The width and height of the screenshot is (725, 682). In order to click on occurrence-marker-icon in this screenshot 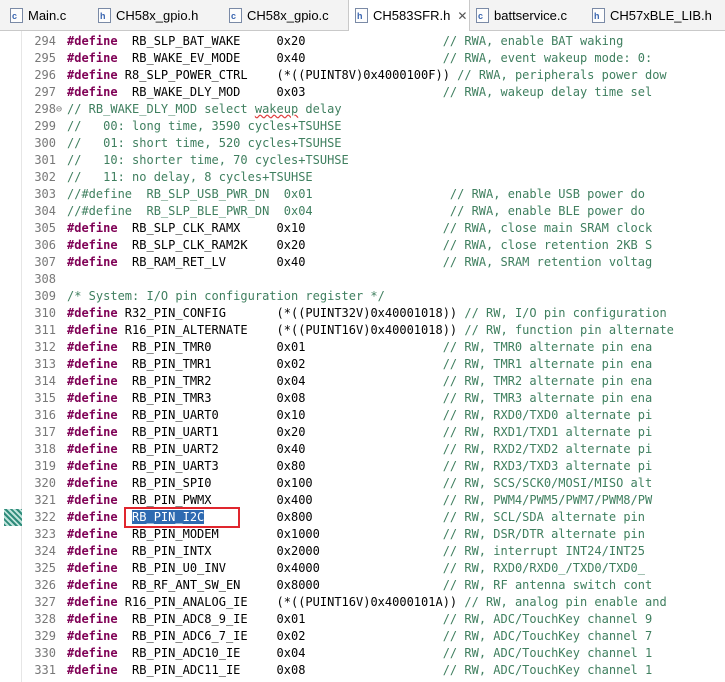, I will do `click(13, 517)`.